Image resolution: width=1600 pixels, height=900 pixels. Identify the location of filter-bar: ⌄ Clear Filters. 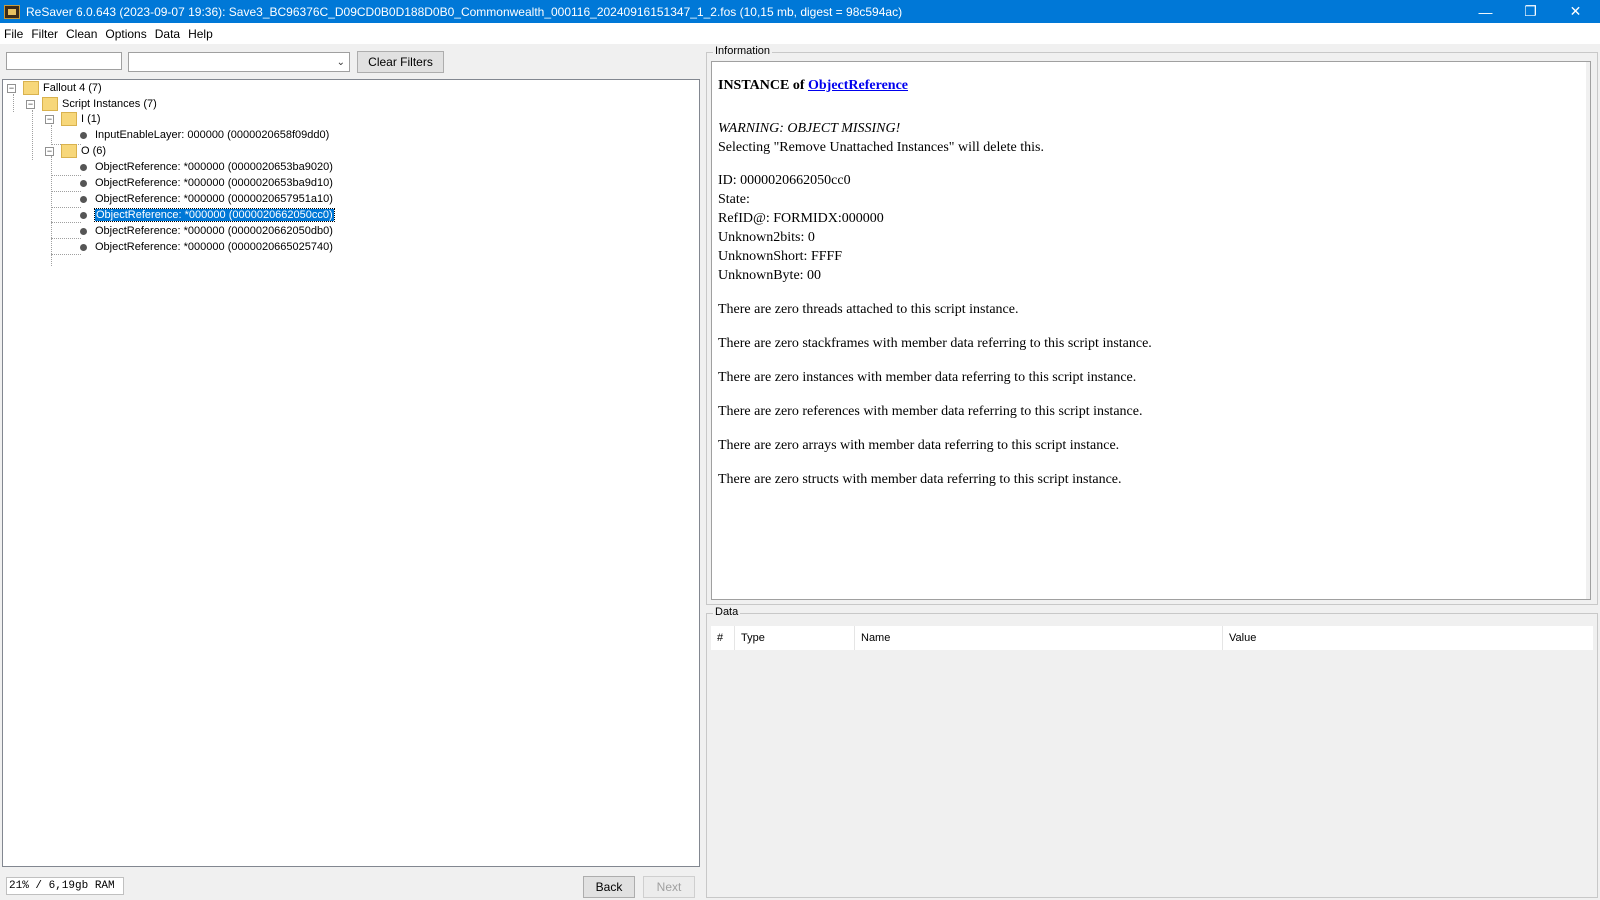
(351, 61).